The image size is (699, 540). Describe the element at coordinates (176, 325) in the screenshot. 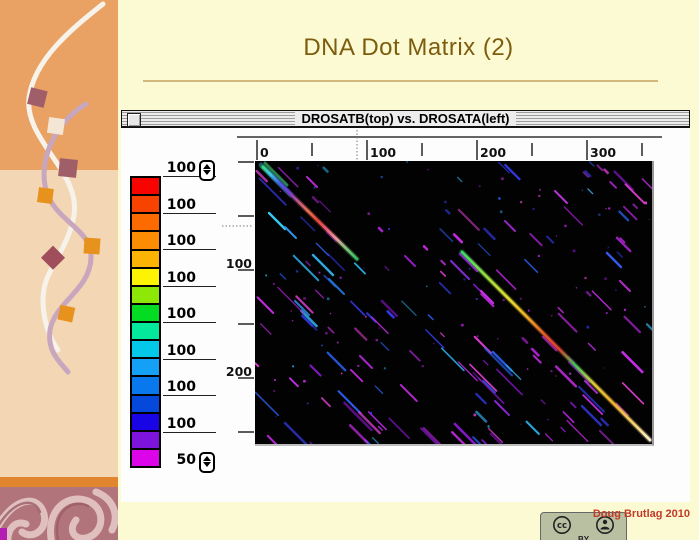

I see `score-legend: 100 100 100 100 100 100 100 100 50` at that location.